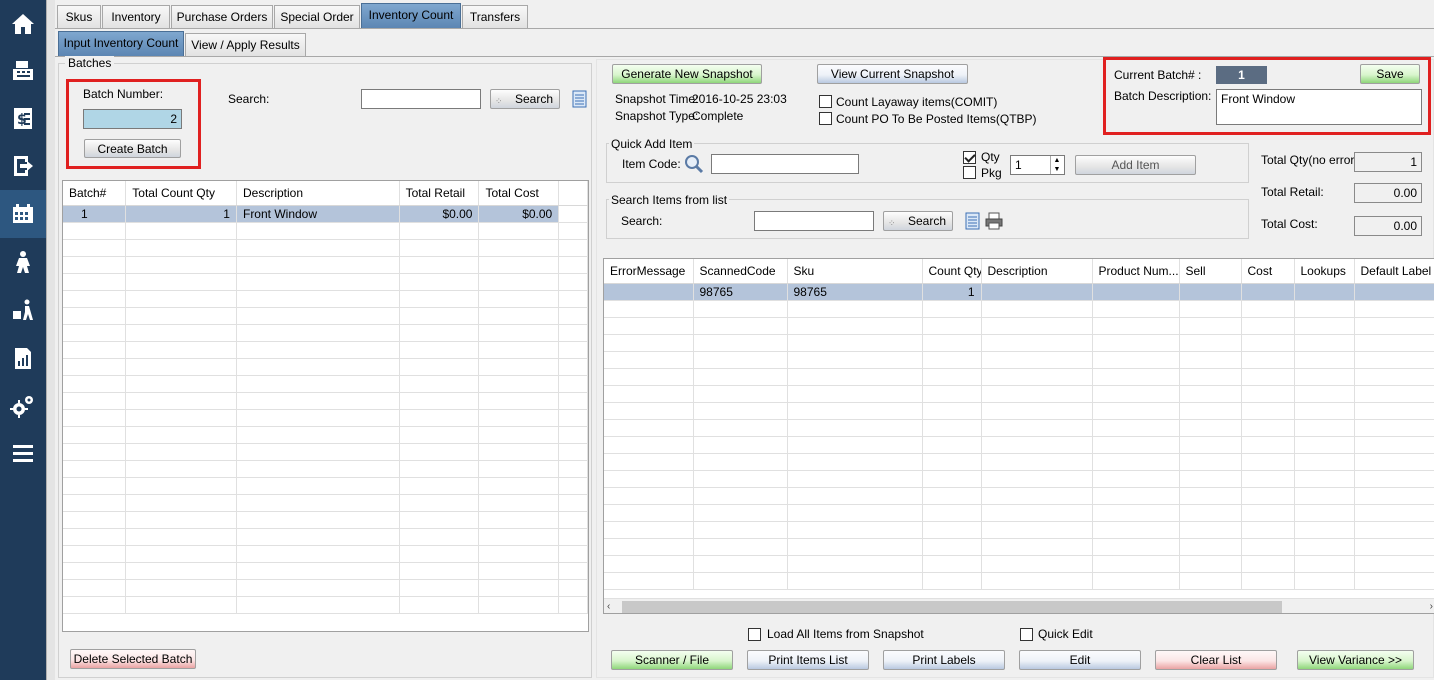 This screenshot has height=680, width=1434. What do you see at coordinates (411, 15) in the screenshot?
I see `tab-inventory-count: Inventory Count` at bounding box center [411, 15].